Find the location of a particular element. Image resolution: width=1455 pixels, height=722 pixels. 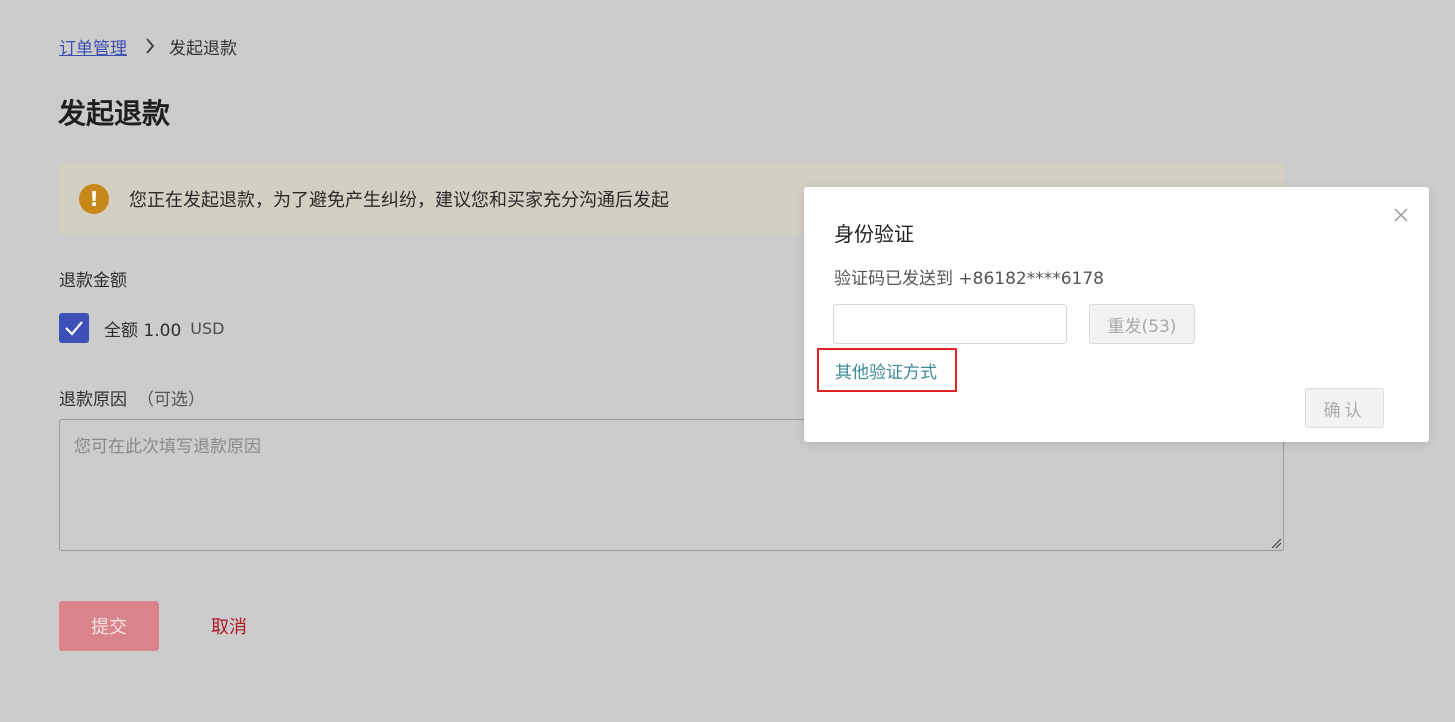

alert-text: 您正在发起退款，为了避免产生纠纷，建议您和买家充分沟通后发起 is located at coordinates (399, 200).